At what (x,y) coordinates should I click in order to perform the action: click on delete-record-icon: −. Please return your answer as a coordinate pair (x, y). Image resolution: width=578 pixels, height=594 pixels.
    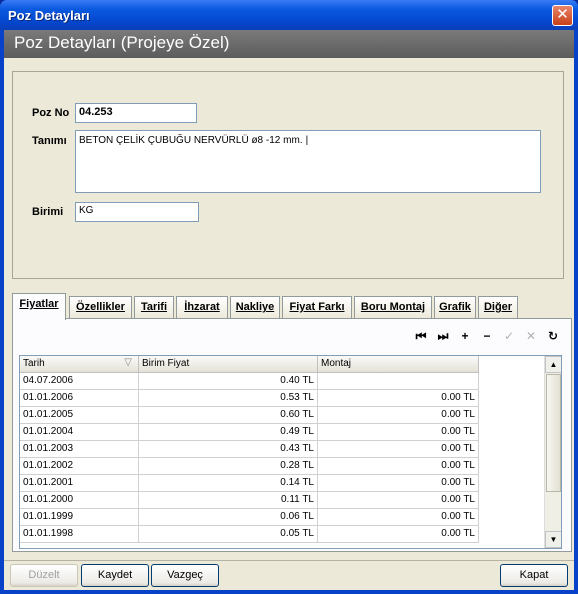
    Looking at the image, I should click on (487, 336).